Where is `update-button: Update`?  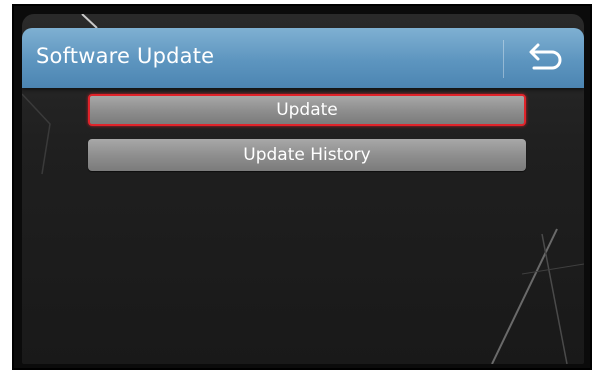 update-button: Update is located at coordinates (307, 110).